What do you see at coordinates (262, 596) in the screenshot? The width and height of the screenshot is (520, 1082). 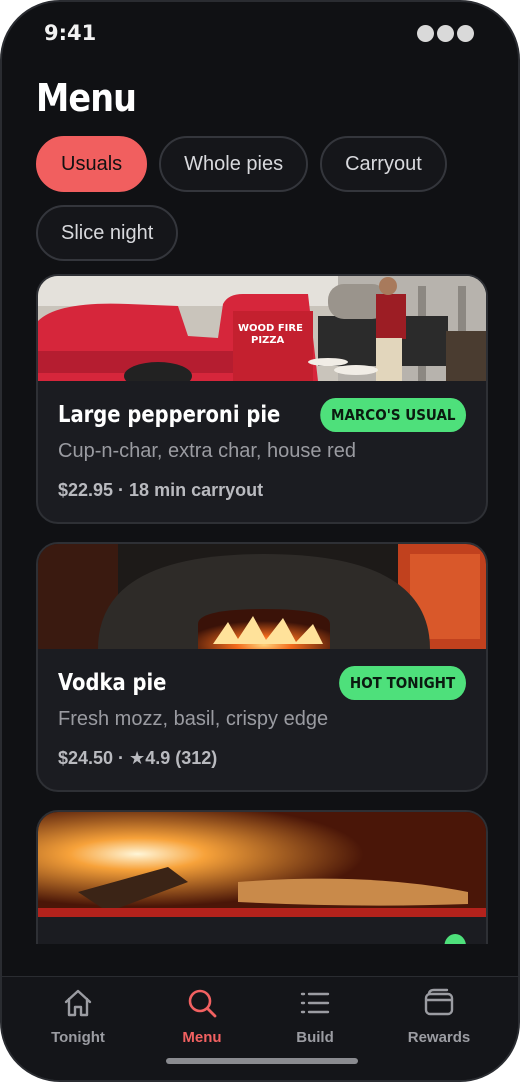 I see `wood-oven-photo` at bounding box center [262, 596].